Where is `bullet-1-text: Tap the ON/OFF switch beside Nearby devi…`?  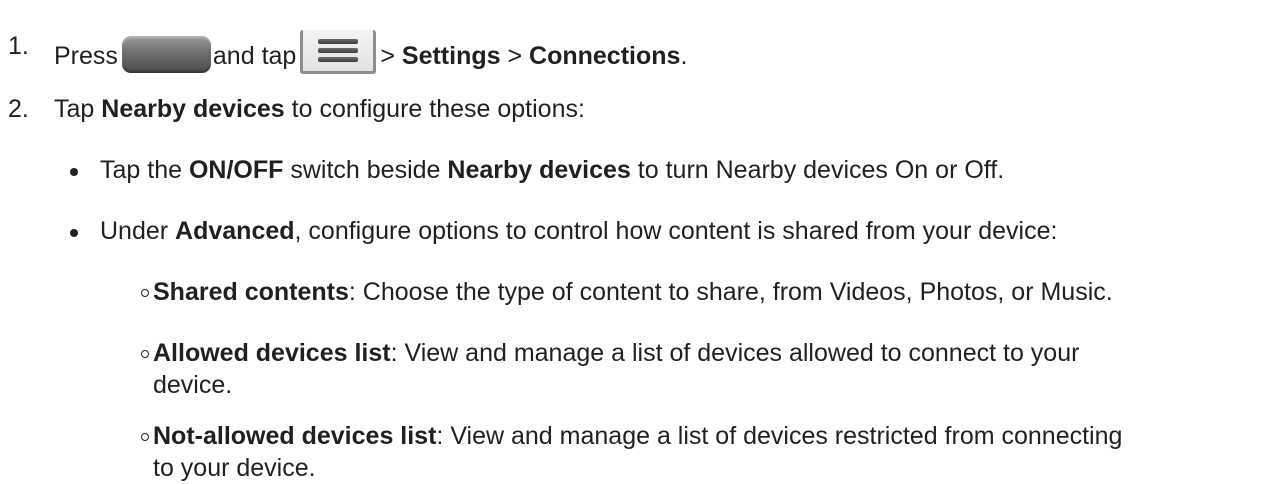 bullet-1-text: Tap the ON/OFF switch beside Nearby devi… is located at coordinates (552, 170).